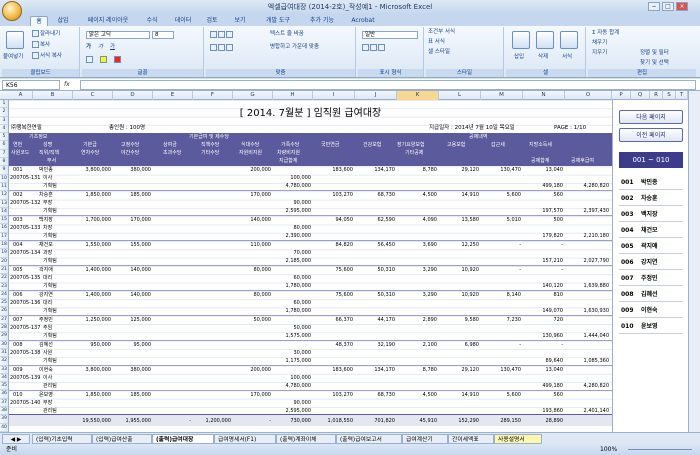 The width and height of the screenshot is (700, 455). I want to click on tab-addins: 추가 기능, so click(322, 21).